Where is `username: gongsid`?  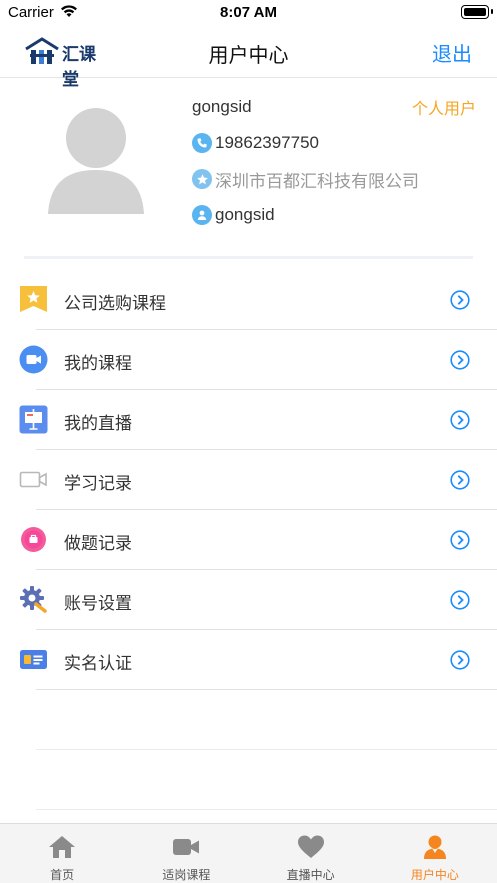 username: gongsid is located at coordinates (222, 106).